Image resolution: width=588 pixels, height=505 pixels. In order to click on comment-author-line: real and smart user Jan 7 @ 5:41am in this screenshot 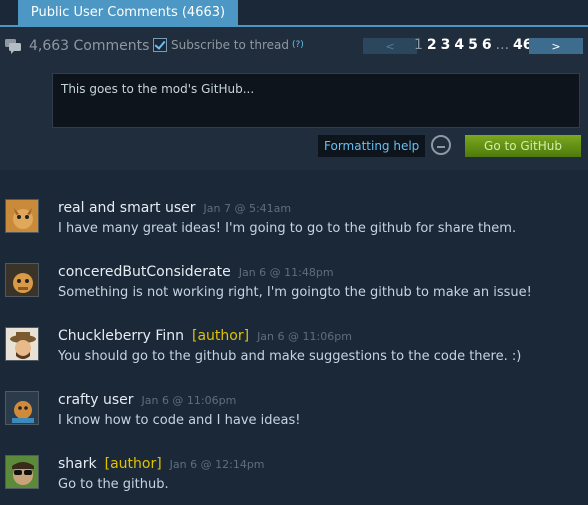, I will do `click(174, 208)`.